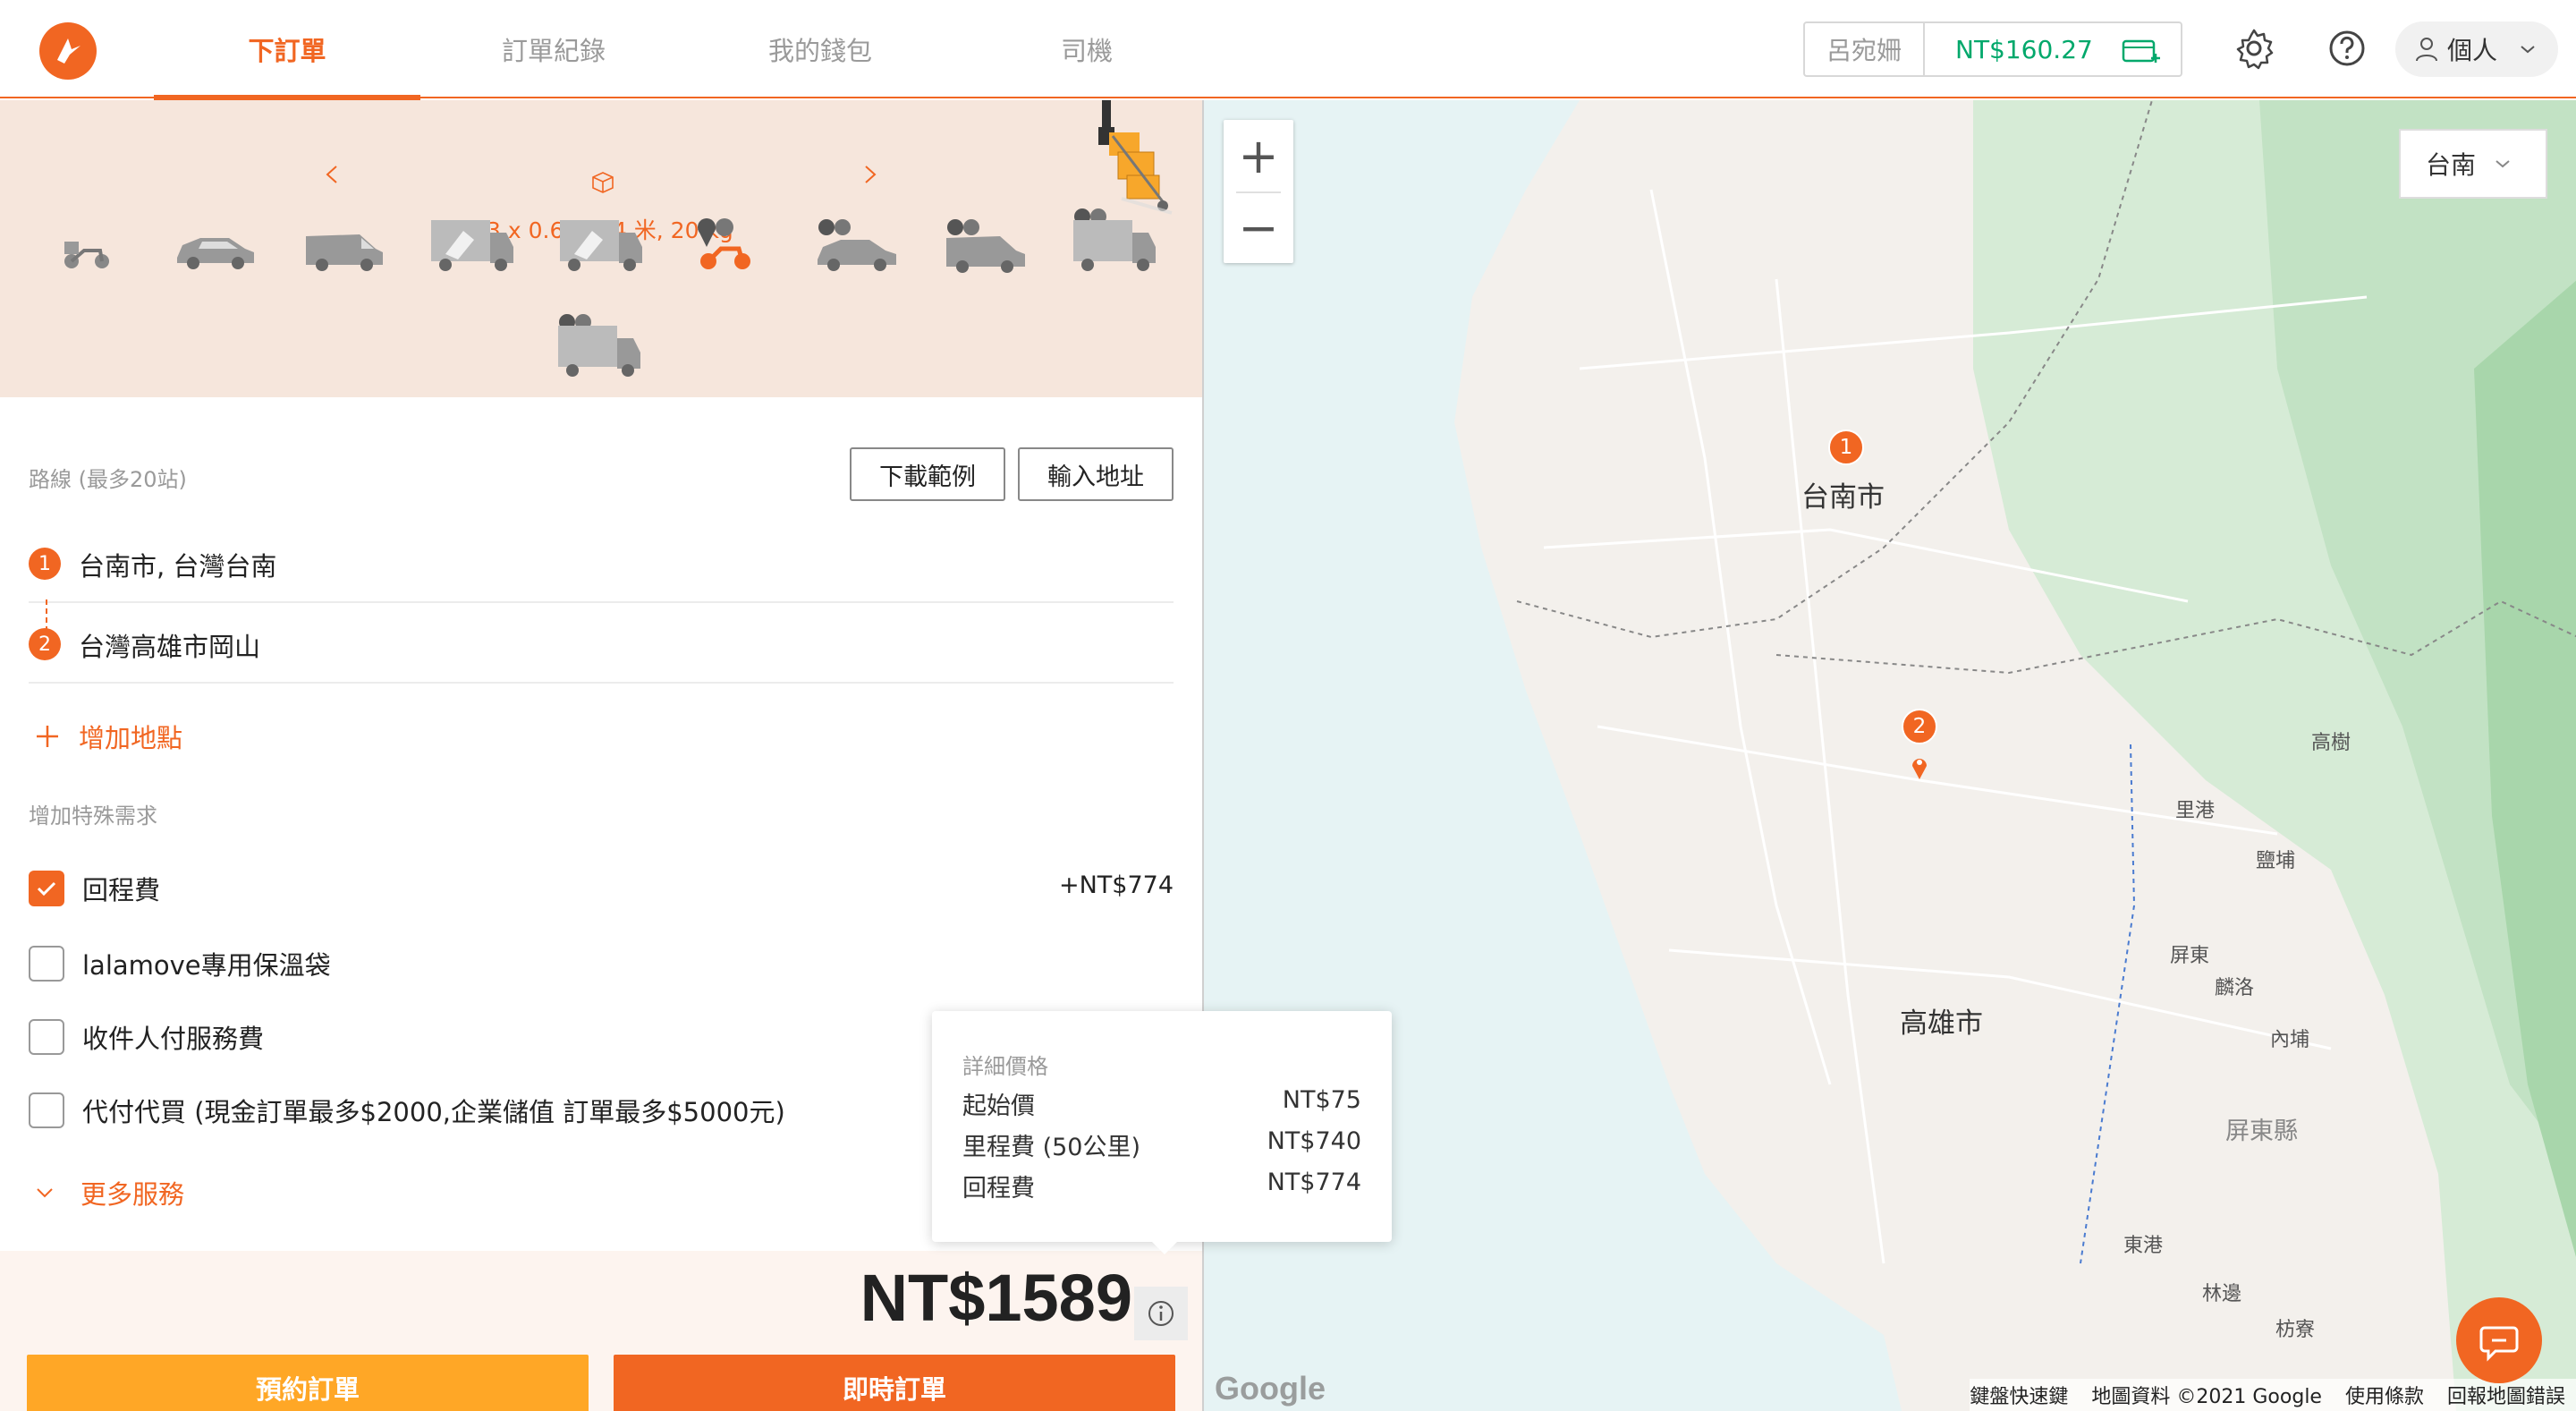 The image size is (2576, 1411). I want to click on tab-place-order: 下訂單, so click(287, 50).